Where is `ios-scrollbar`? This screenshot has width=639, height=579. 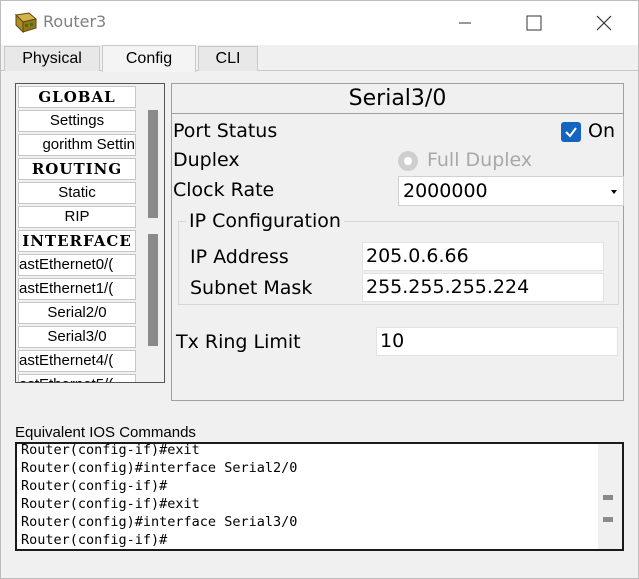 ios-scrollbar is located at coordinates (610, 496).